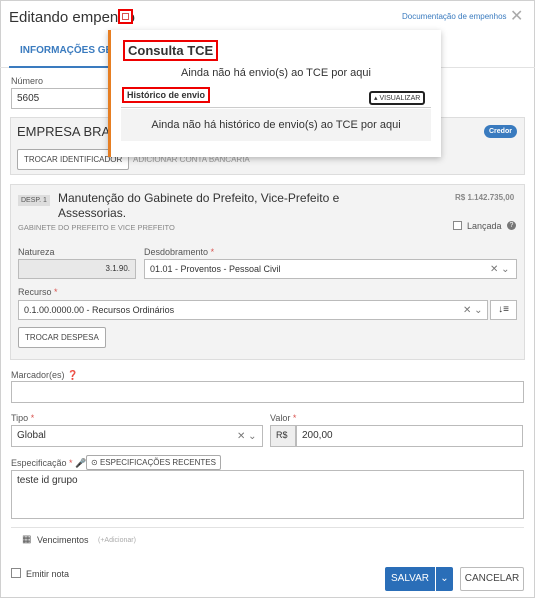  I want to click on especificacao-label: Especificação * 🎤, so click(49, 463).